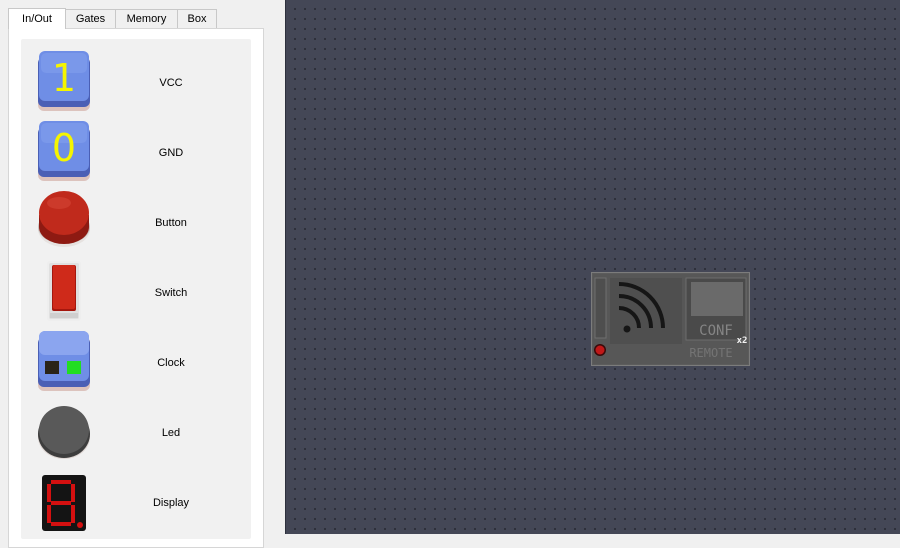  I want to click on component-led: Led, so click(136, 436).